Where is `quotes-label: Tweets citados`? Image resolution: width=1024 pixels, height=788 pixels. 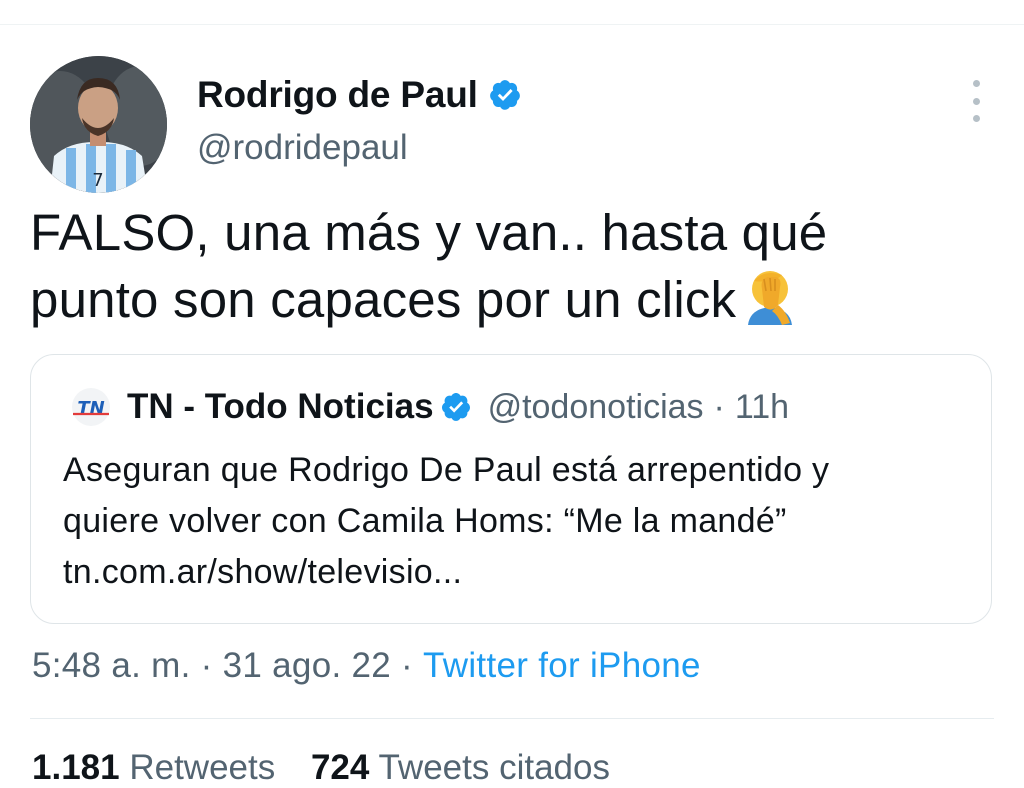
quotes-label: Tweets citados is located at coordinates (494, 767).